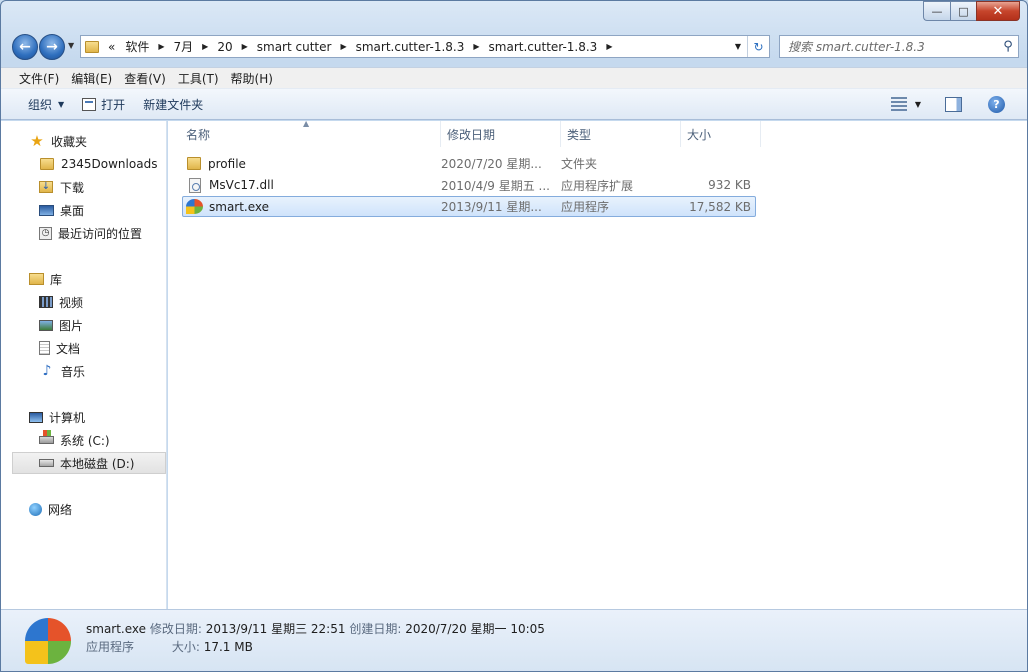 The image size is (1028, 672). Describe the element at coordinates (83, 233) in the screenshot. I see `nav-item-recent-places: ◷ 最近访问的位置` at that location.